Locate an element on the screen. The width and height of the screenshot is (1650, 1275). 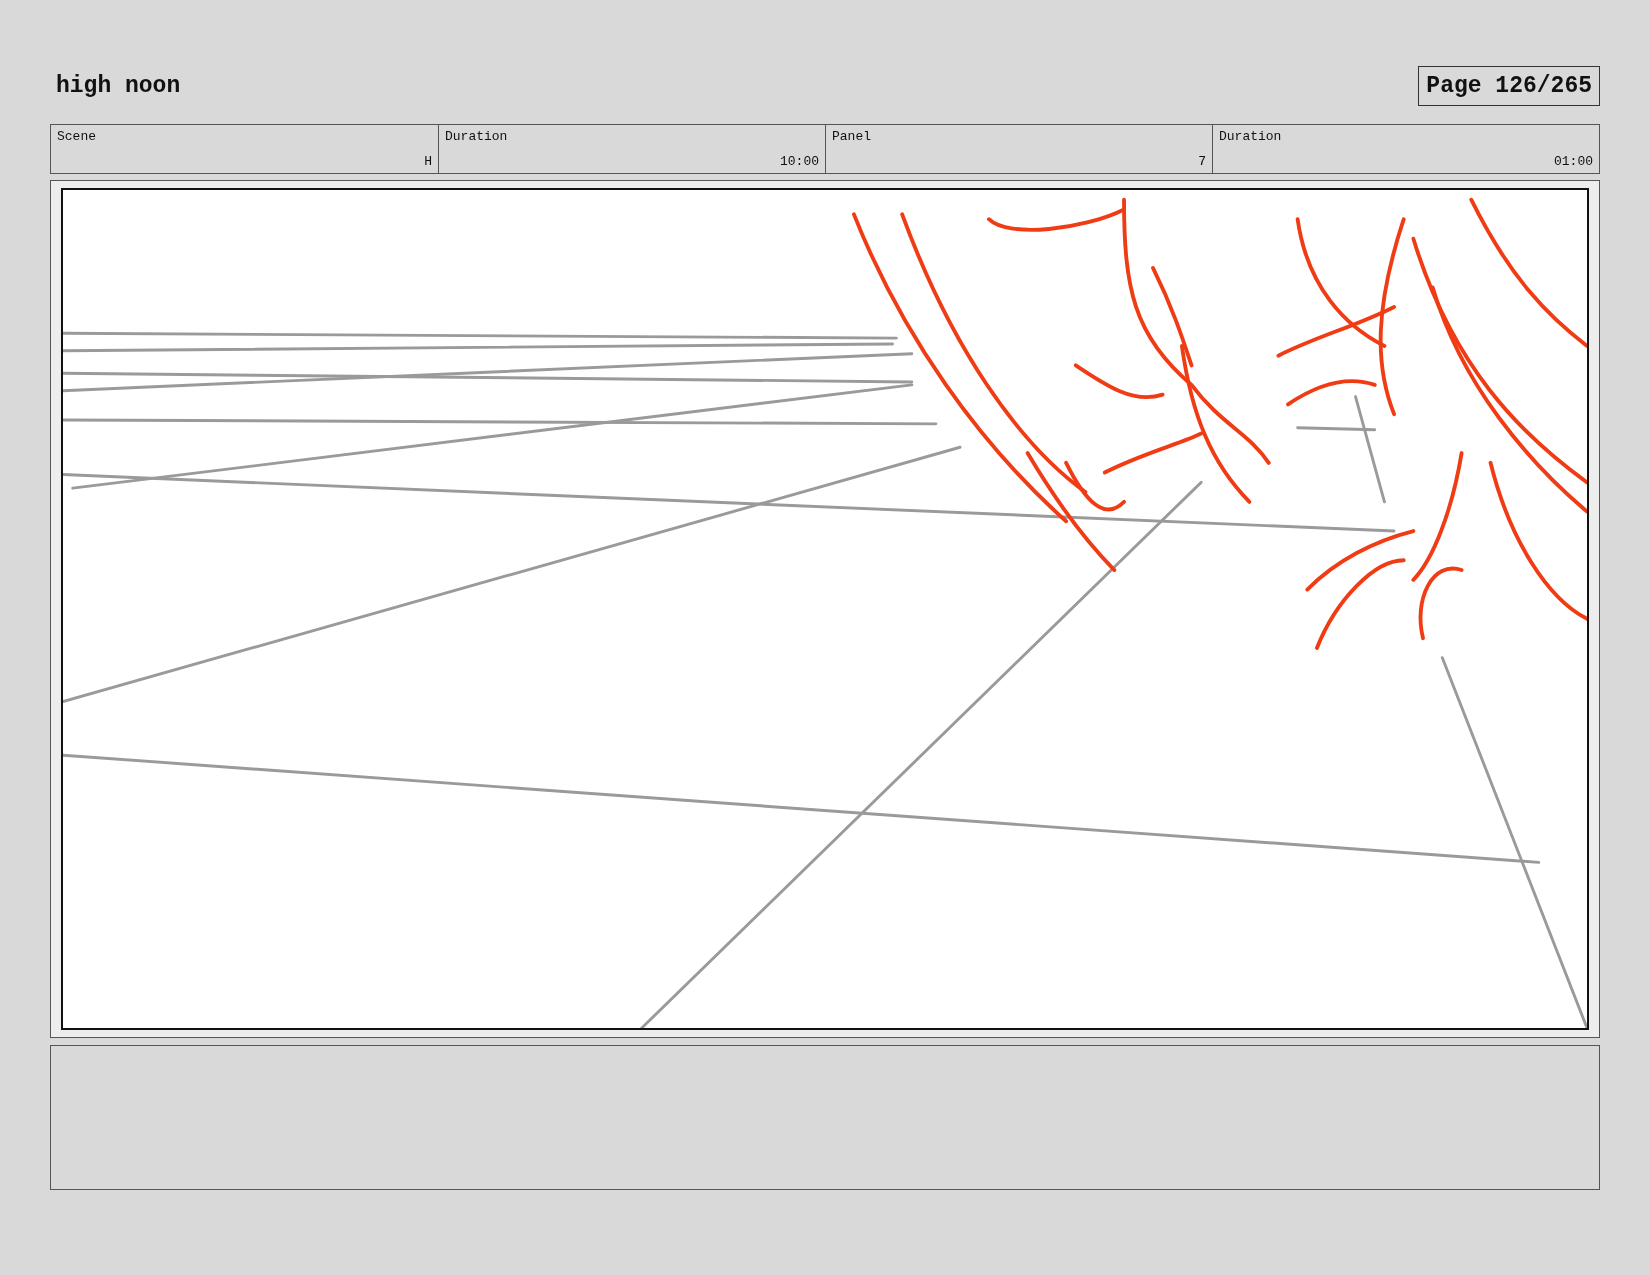
storyboard-title: high noon is located at coordinates (118, 86).